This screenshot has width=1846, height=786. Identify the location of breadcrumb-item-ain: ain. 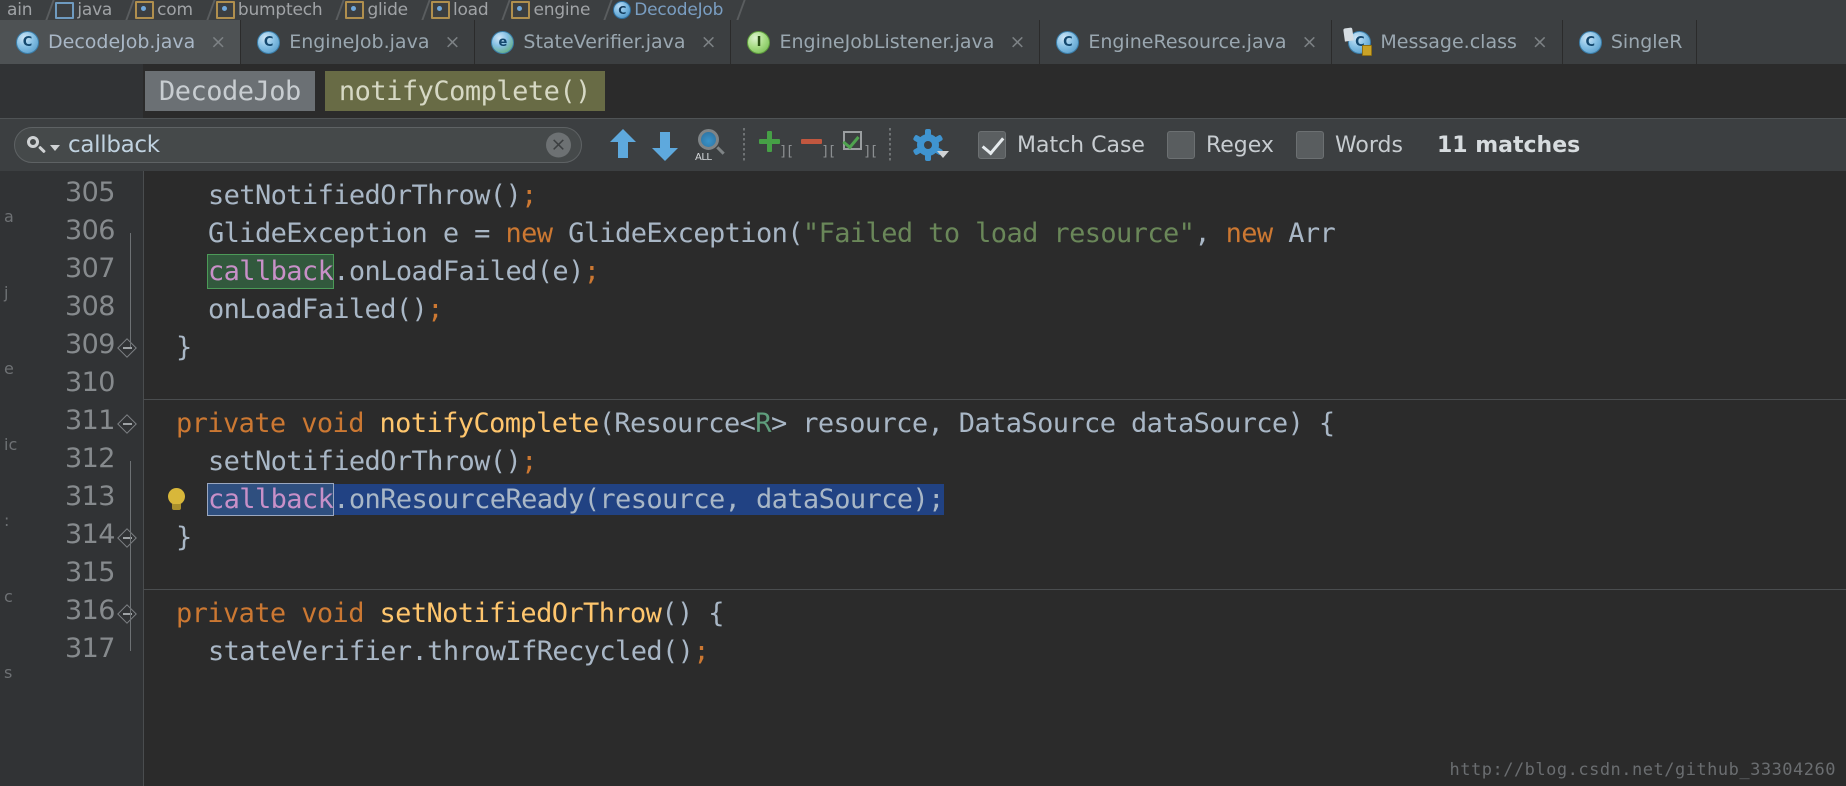
(19, 10).